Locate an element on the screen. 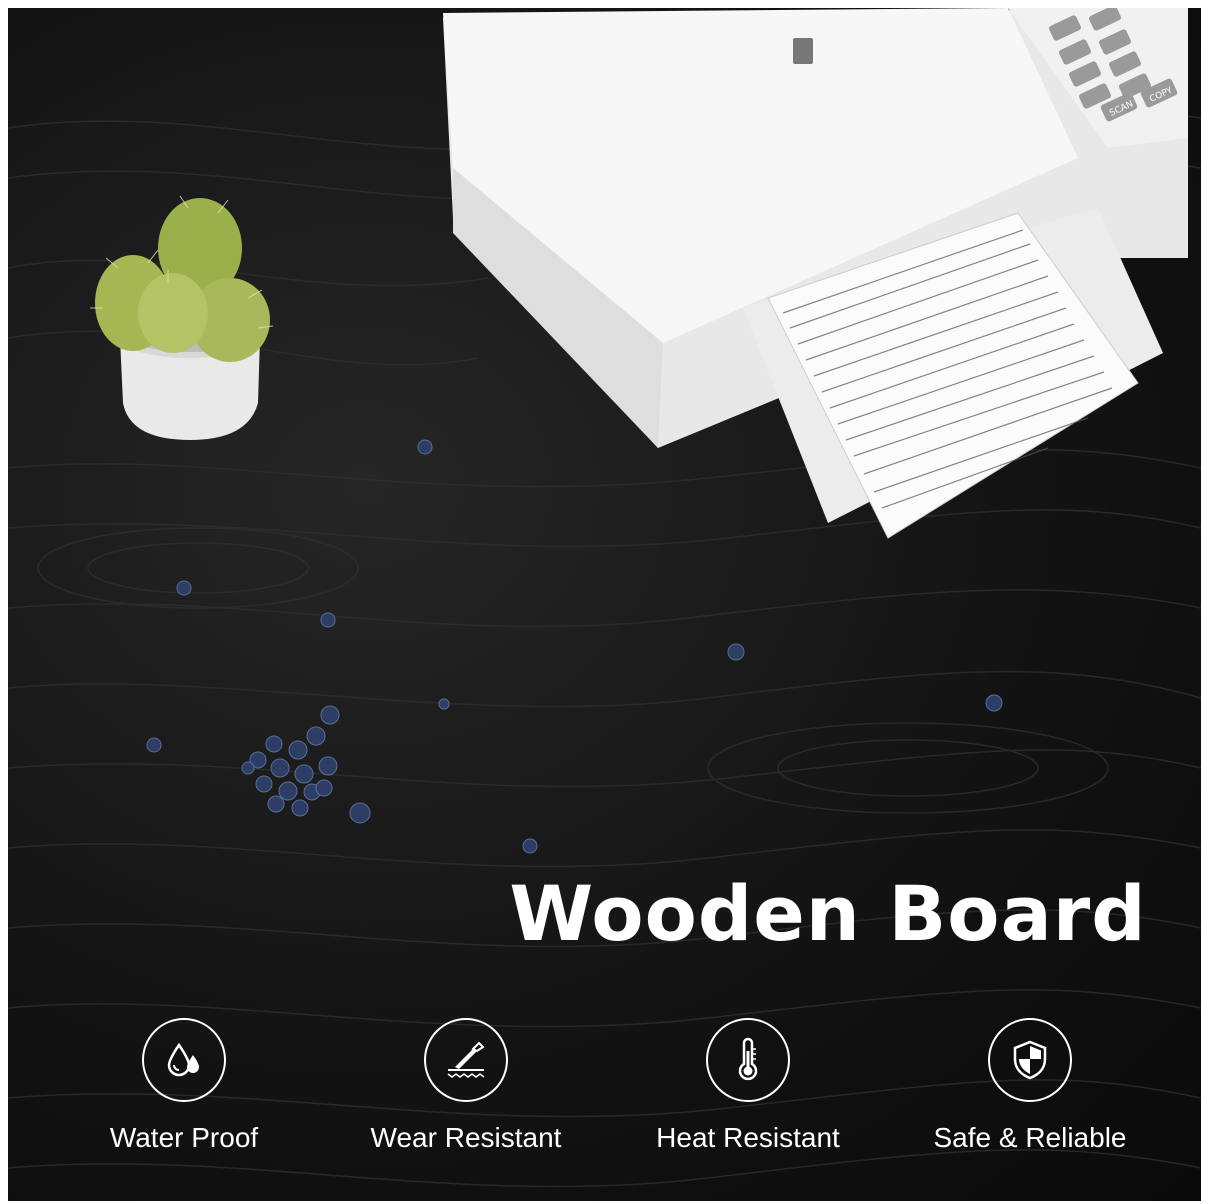  headline: Wooden Board is located at coordinates (828, 913).